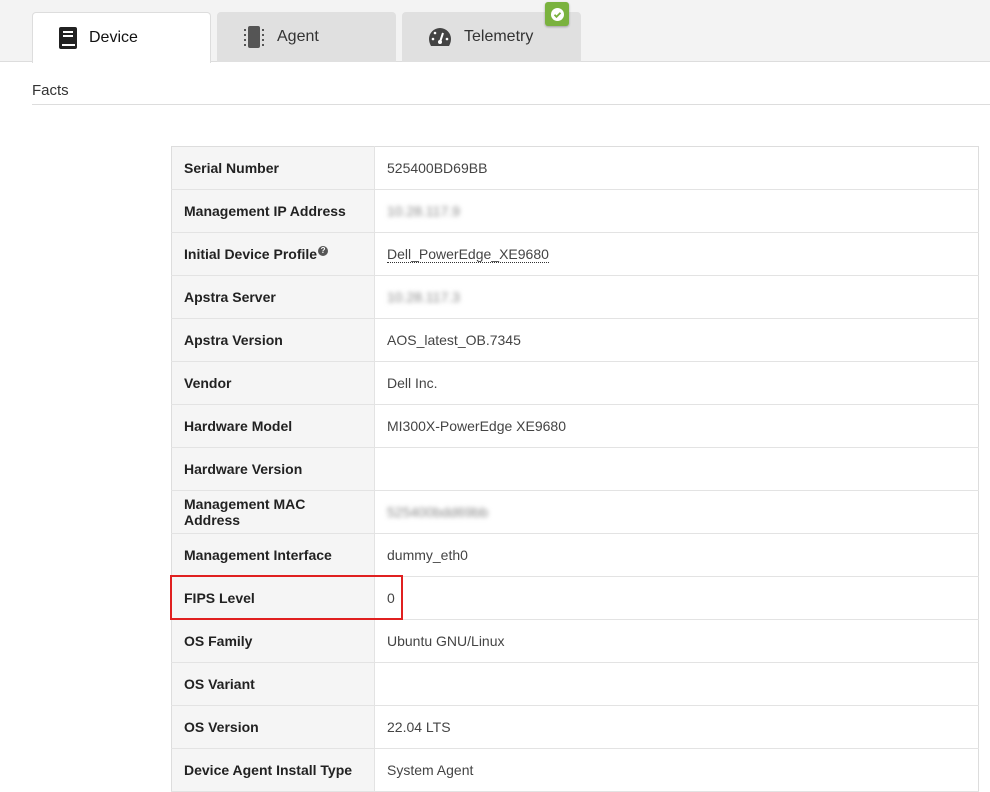  I want to click on table-row: Management IP Address 10.28.117.9, so click(575, 211).